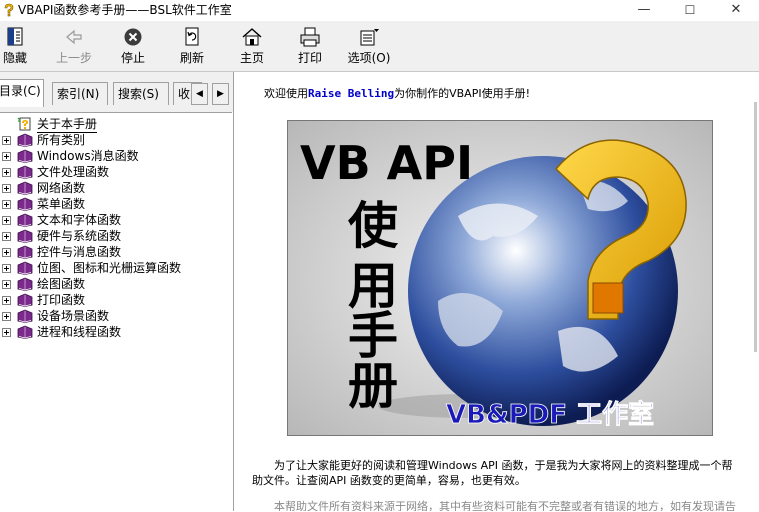  I want to click on maximize-button: ☐, so click(690, 10).